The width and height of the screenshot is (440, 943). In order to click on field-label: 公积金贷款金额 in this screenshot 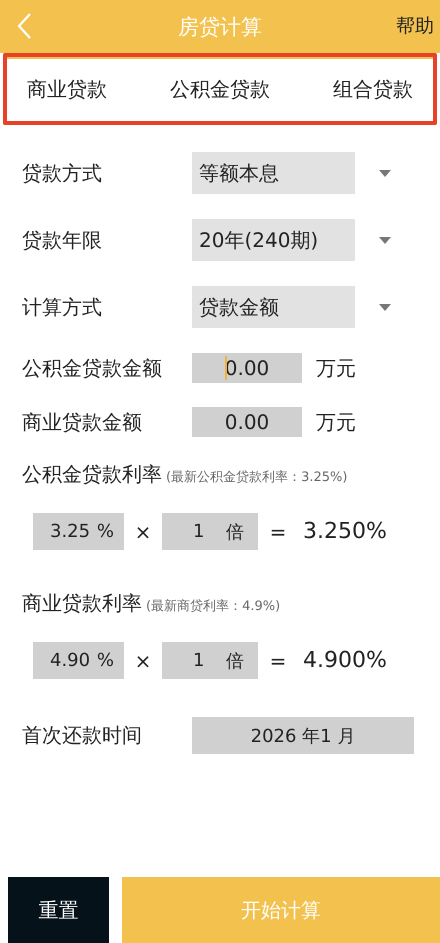, I will do `click(92, 368)`.